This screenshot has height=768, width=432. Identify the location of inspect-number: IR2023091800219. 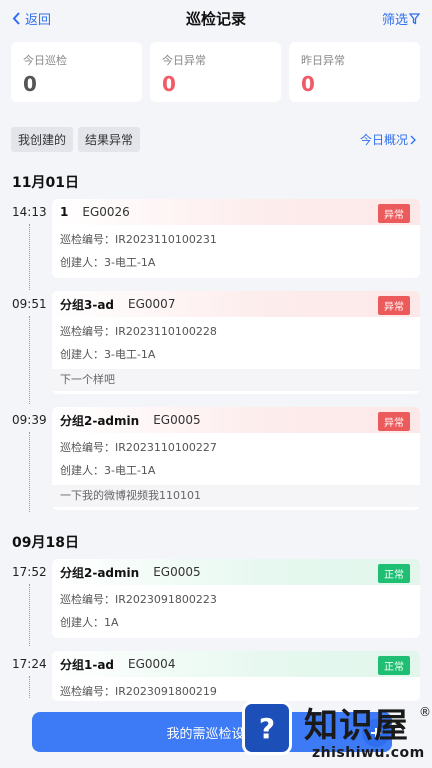
(166, 691).